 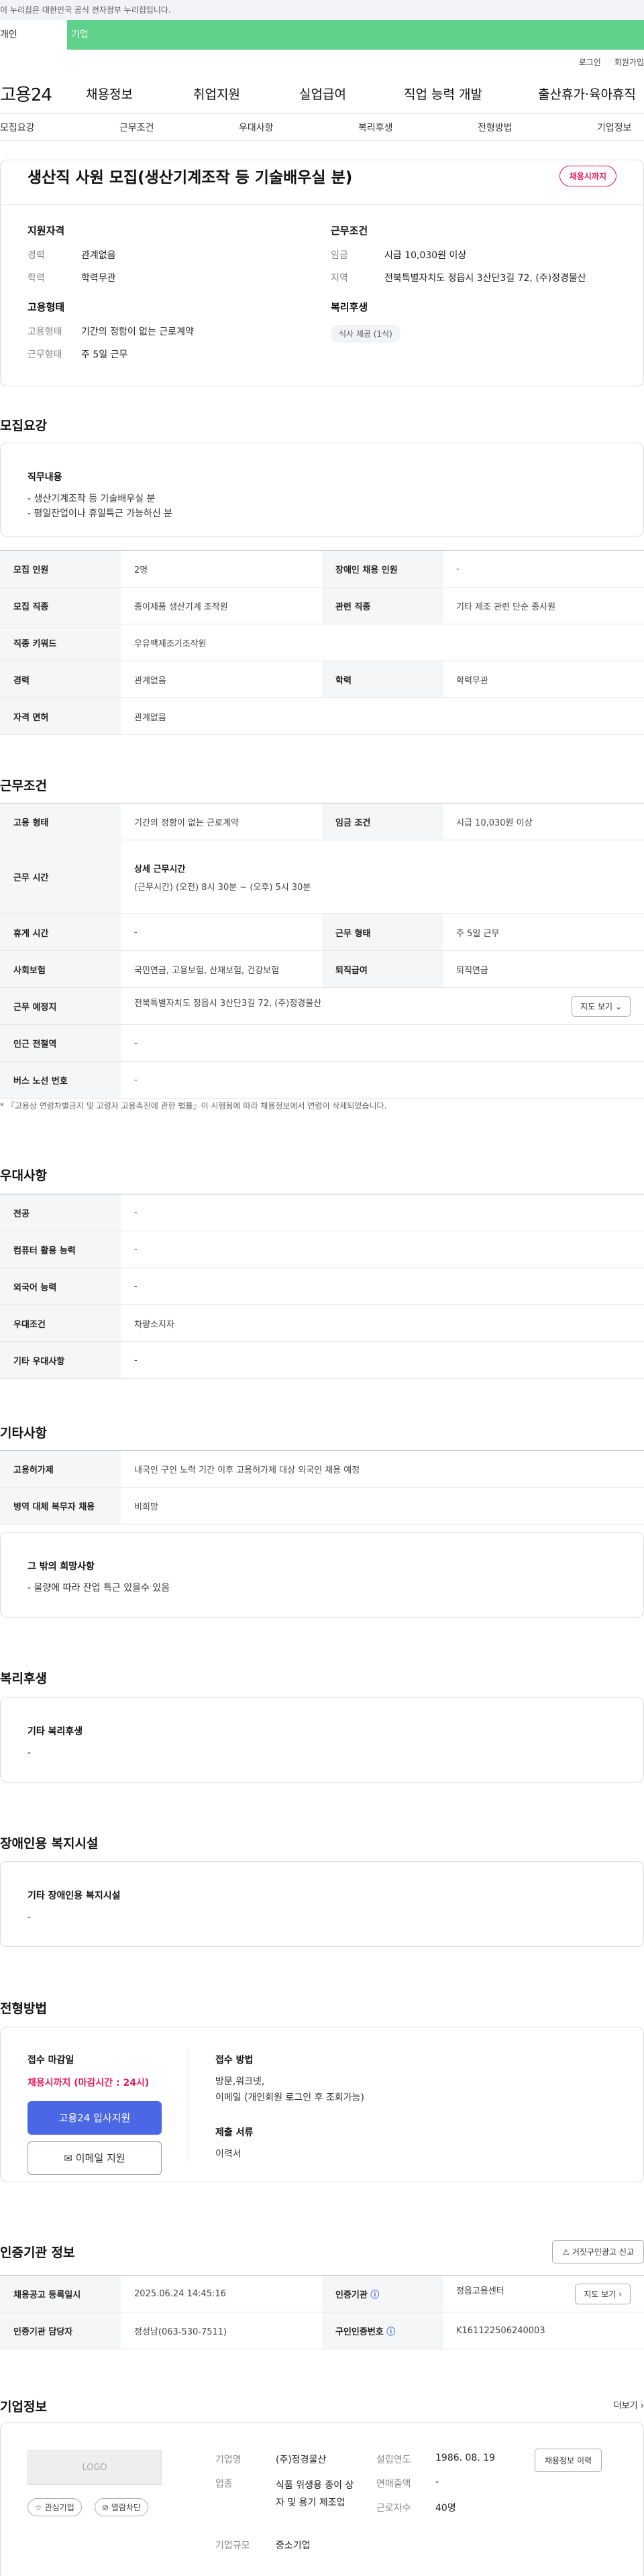 I want to click on staff-key: 근로자수, so click(x=393, y=2508).